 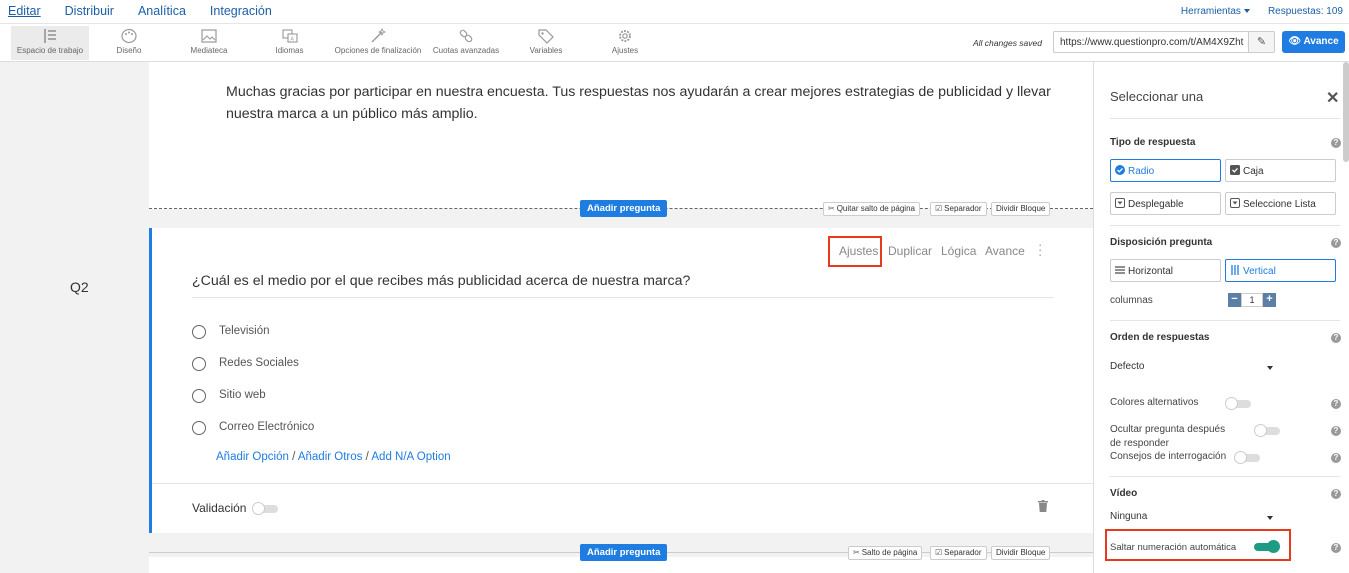 I want to click on trash-icon, so click(x=1043, y=506).